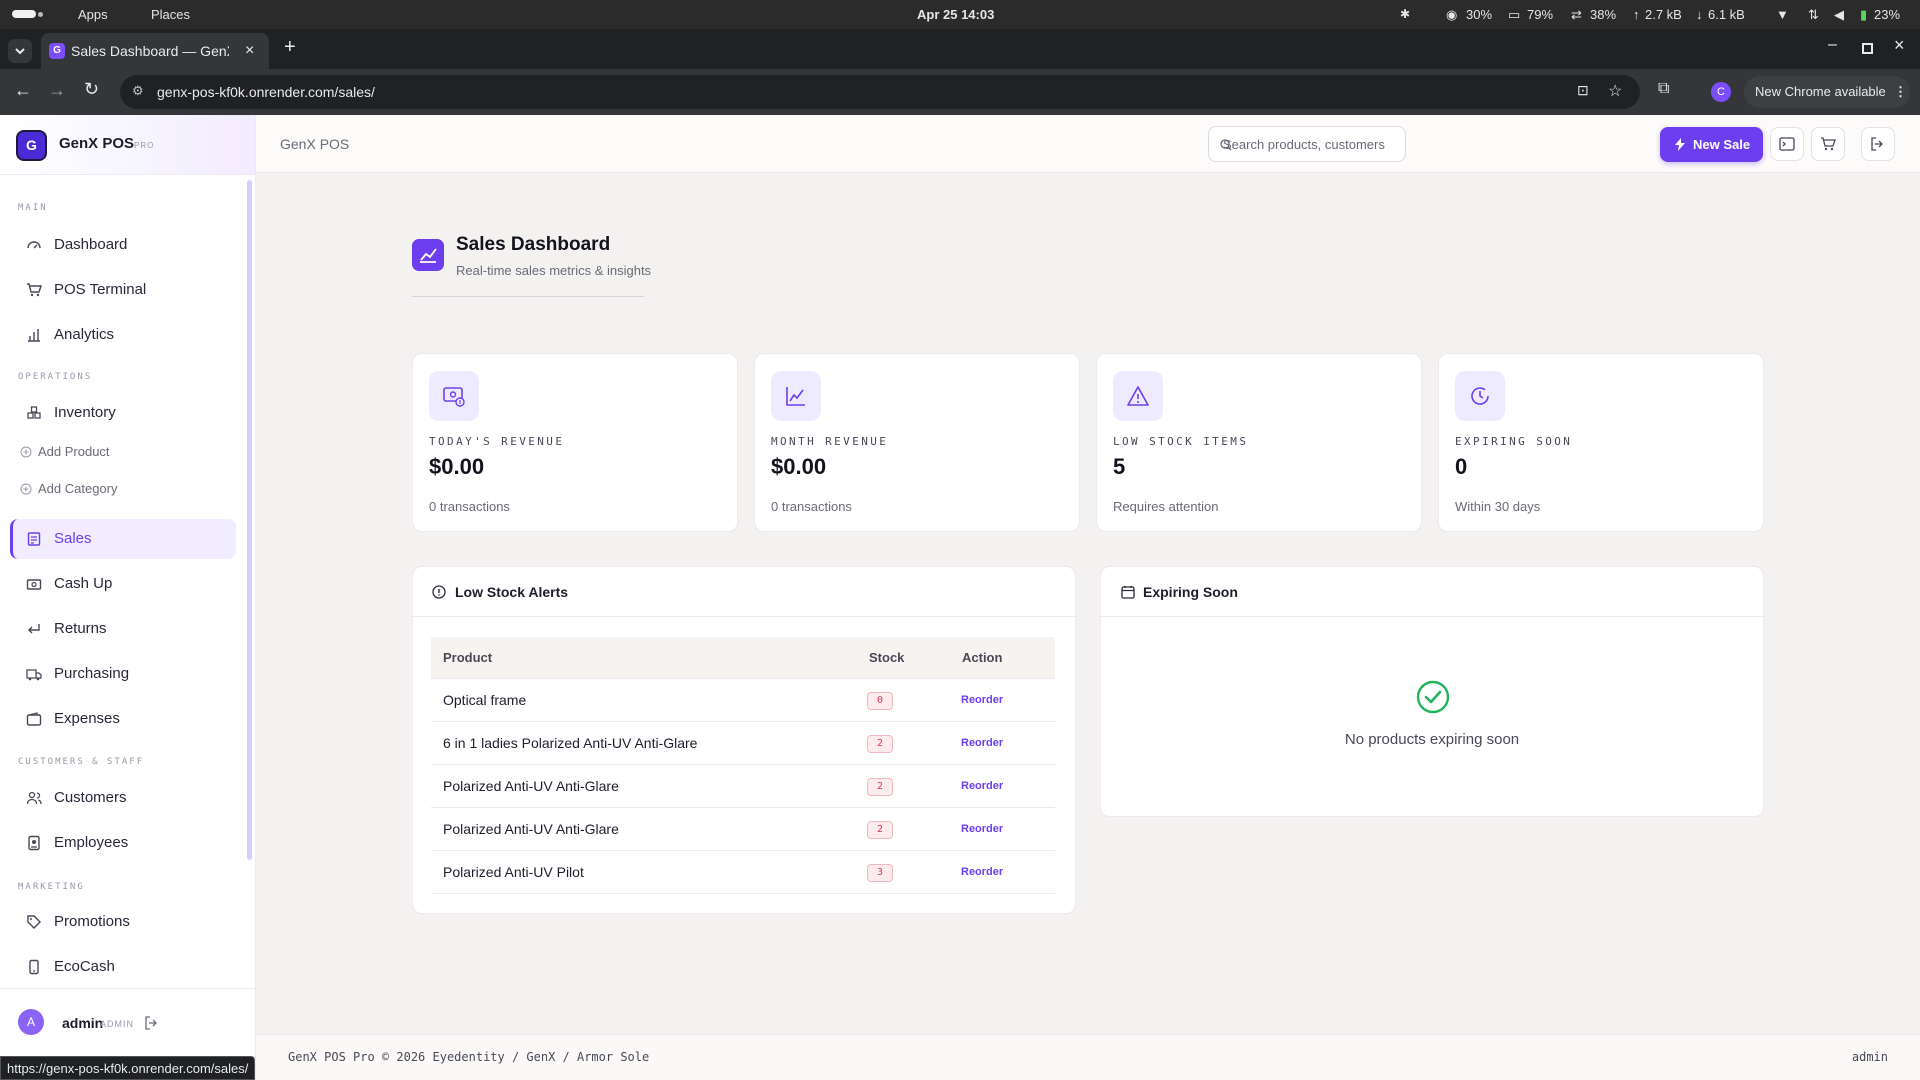 The width and height of the screenshot is (1920, 1080). I want to click on sidebar-item-cash-up: Cash Up, so click(123, 584).